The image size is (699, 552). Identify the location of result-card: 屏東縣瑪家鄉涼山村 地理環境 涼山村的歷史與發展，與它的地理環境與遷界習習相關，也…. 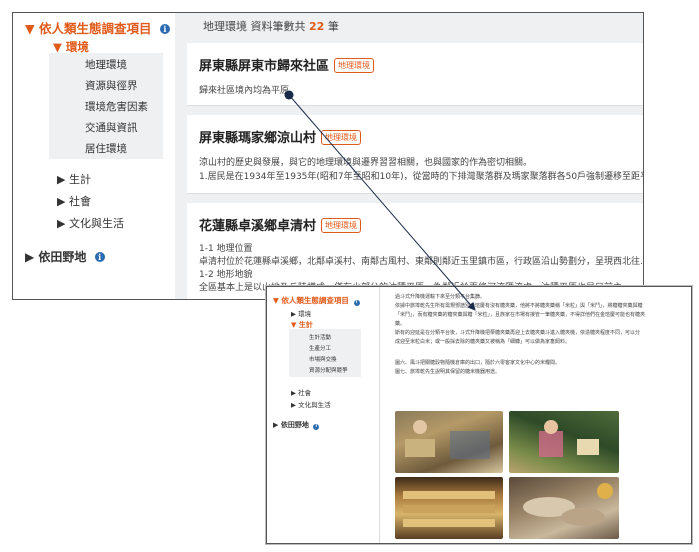
(415, 154).